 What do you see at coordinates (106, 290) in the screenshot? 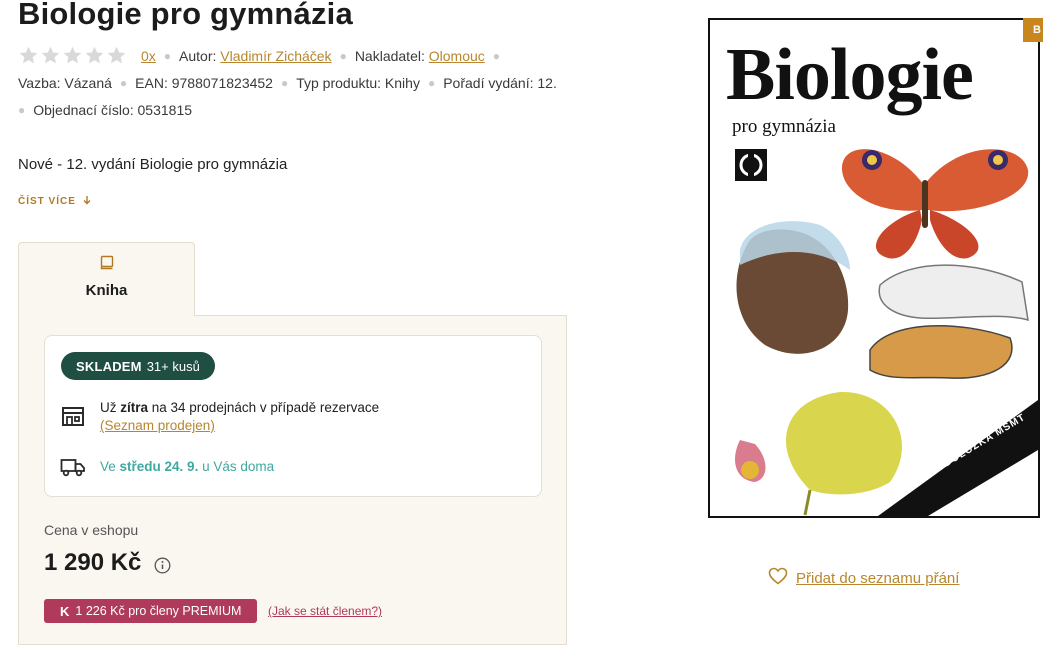
I see `tab-label: Kniha` at bounding box center [106, 290].